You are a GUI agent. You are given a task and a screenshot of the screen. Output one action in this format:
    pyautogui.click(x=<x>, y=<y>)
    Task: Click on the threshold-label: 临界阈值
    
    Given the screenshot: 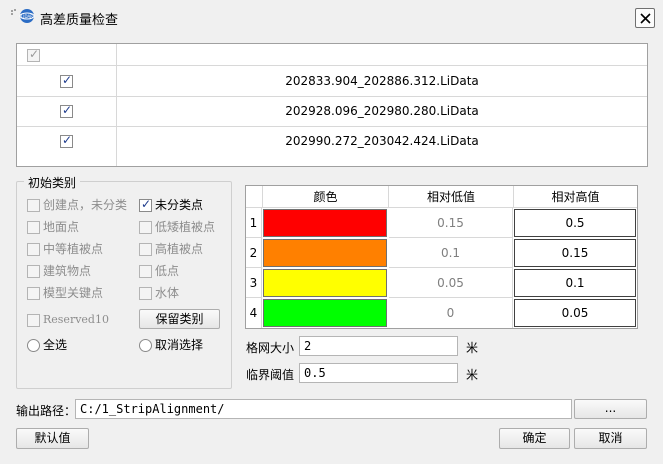 What is the action you would take?
    pyautogui.click(x=270, y=375)
    